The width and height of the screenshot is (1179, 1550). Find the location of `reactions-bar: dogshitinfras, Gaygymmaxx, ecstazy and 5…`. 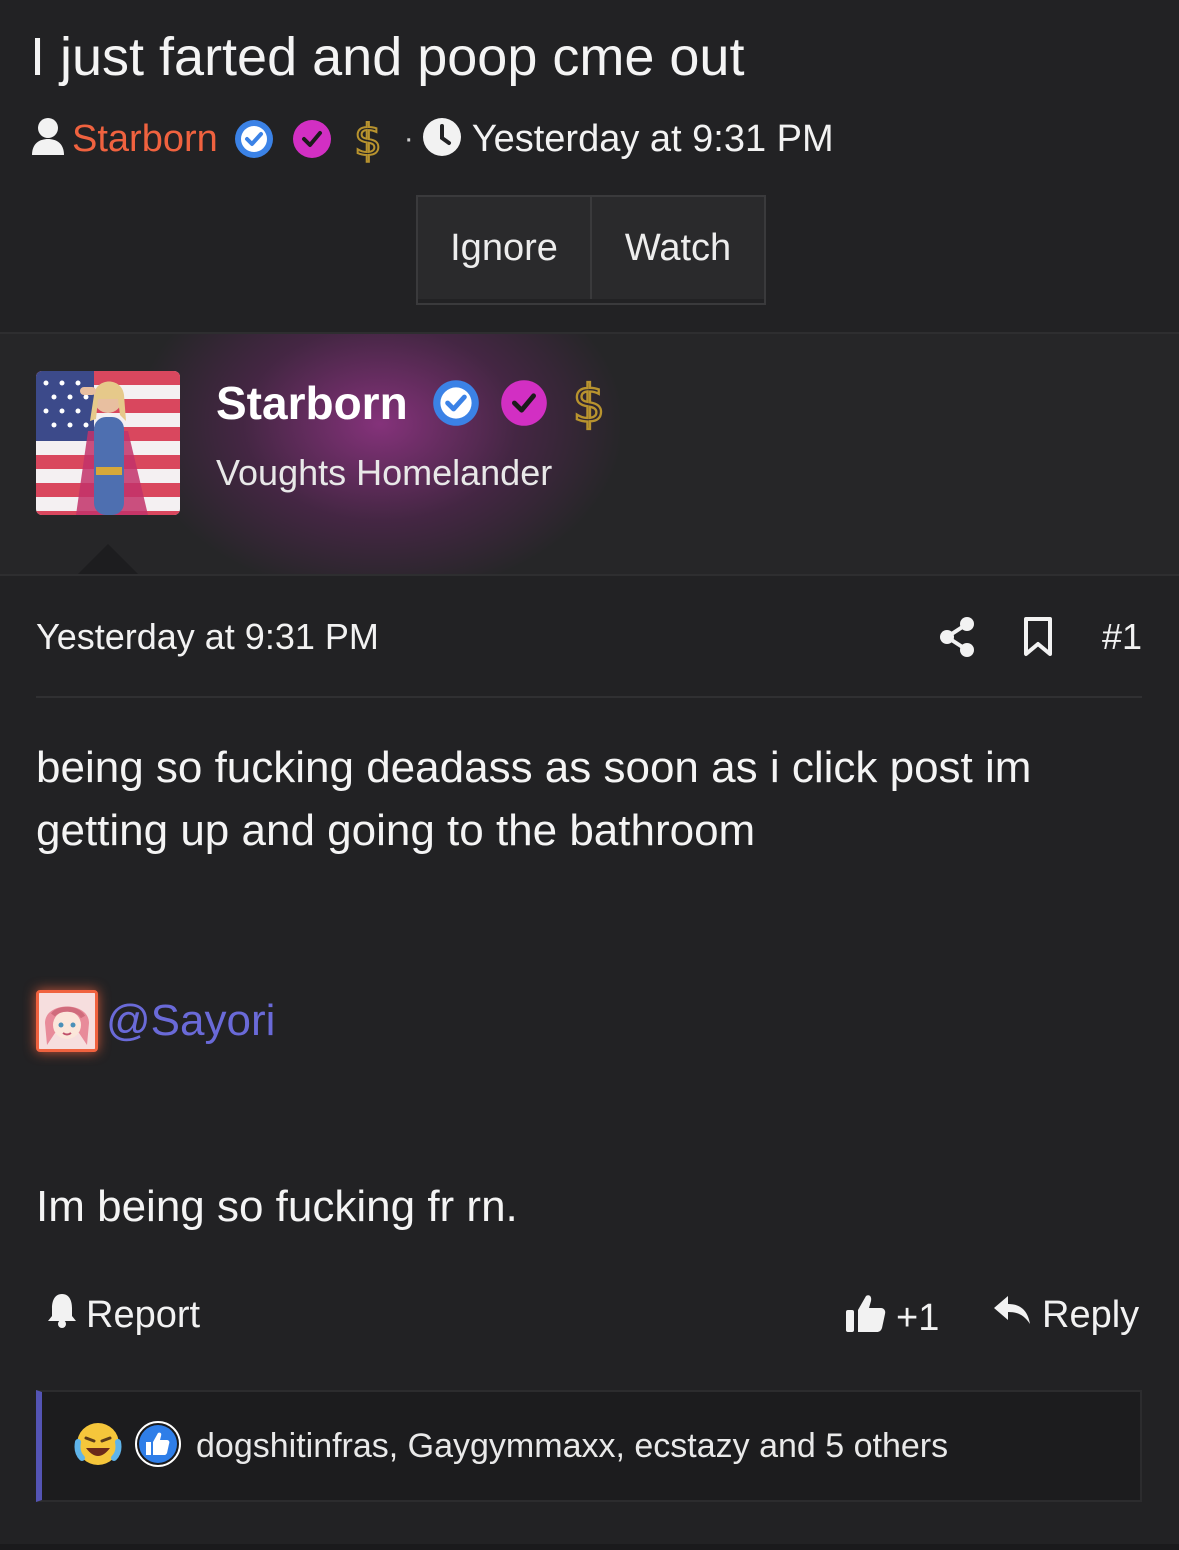

reactions-bar: dogshitinfras, Gaygymmaxx, ecstazy and 5… is located at coordinates (589, 1446).